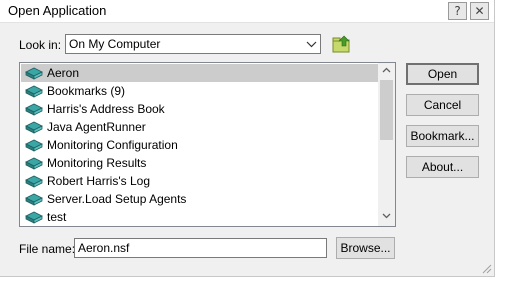 This screenshot has height=294, width=506. I want to click on list-item-label: Server.Load Setup Agents, so click(117, 199).